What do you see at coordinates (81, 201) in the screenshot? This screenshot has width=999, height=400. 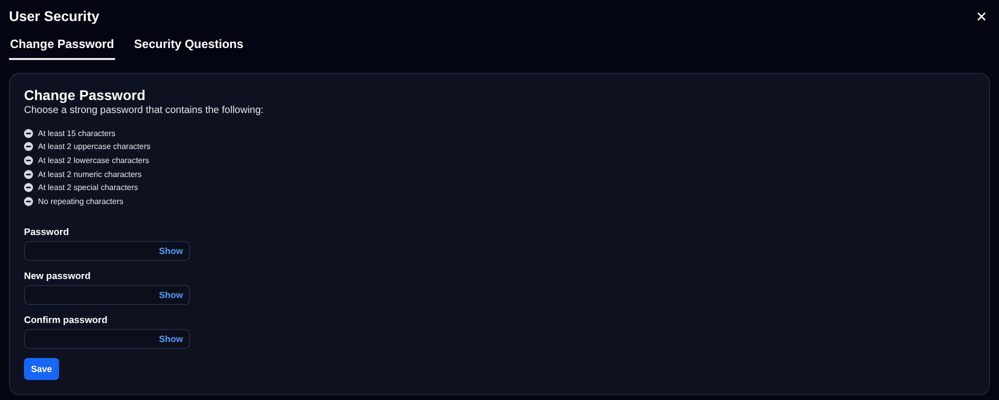 I see `requirement-text: No repeating characters` at bounding box center [81, 201].